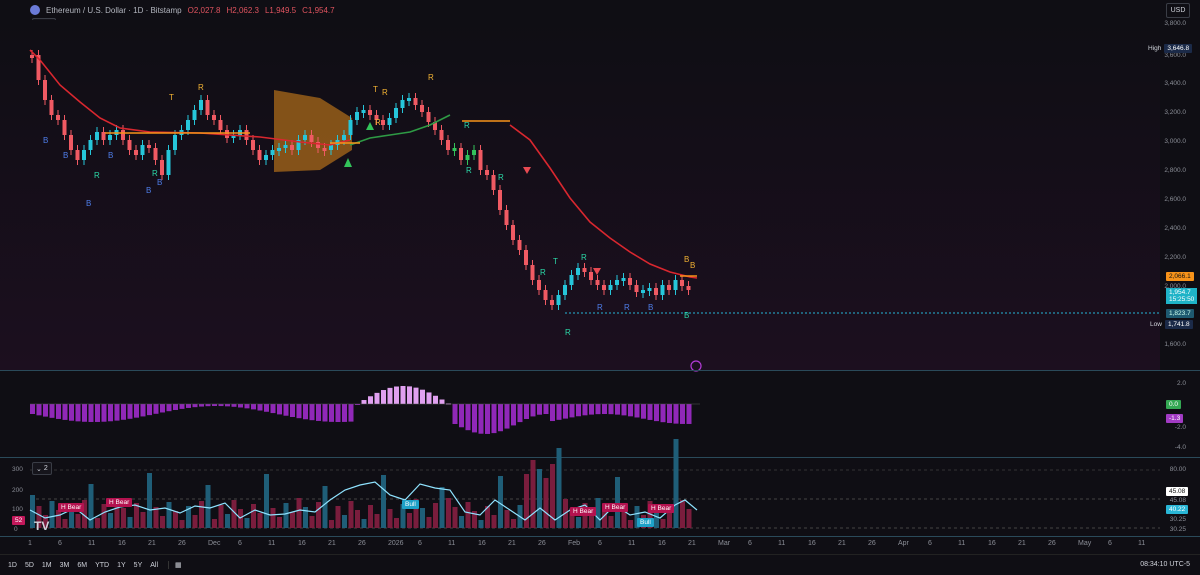 Image resolution: width=1200 pixels, height=575 pixels. Describe the element at coordinates (102, 565) in the screenshot. I see `timeframe-ytd: YTD` at that location.